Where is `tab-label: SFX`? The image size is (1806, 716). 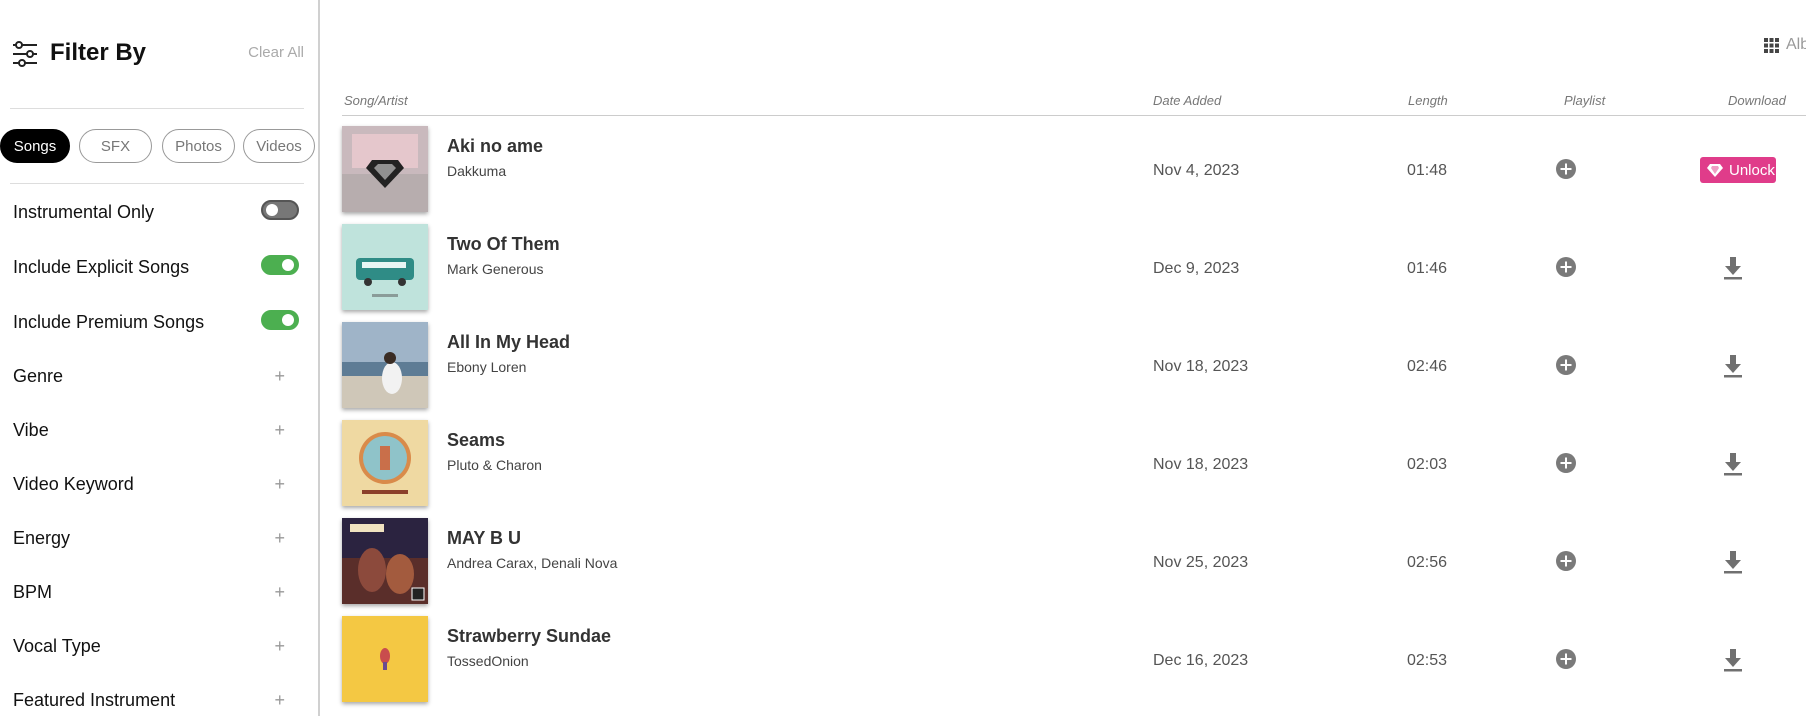 tab-label: SFX is located at coordinates (115, 146).